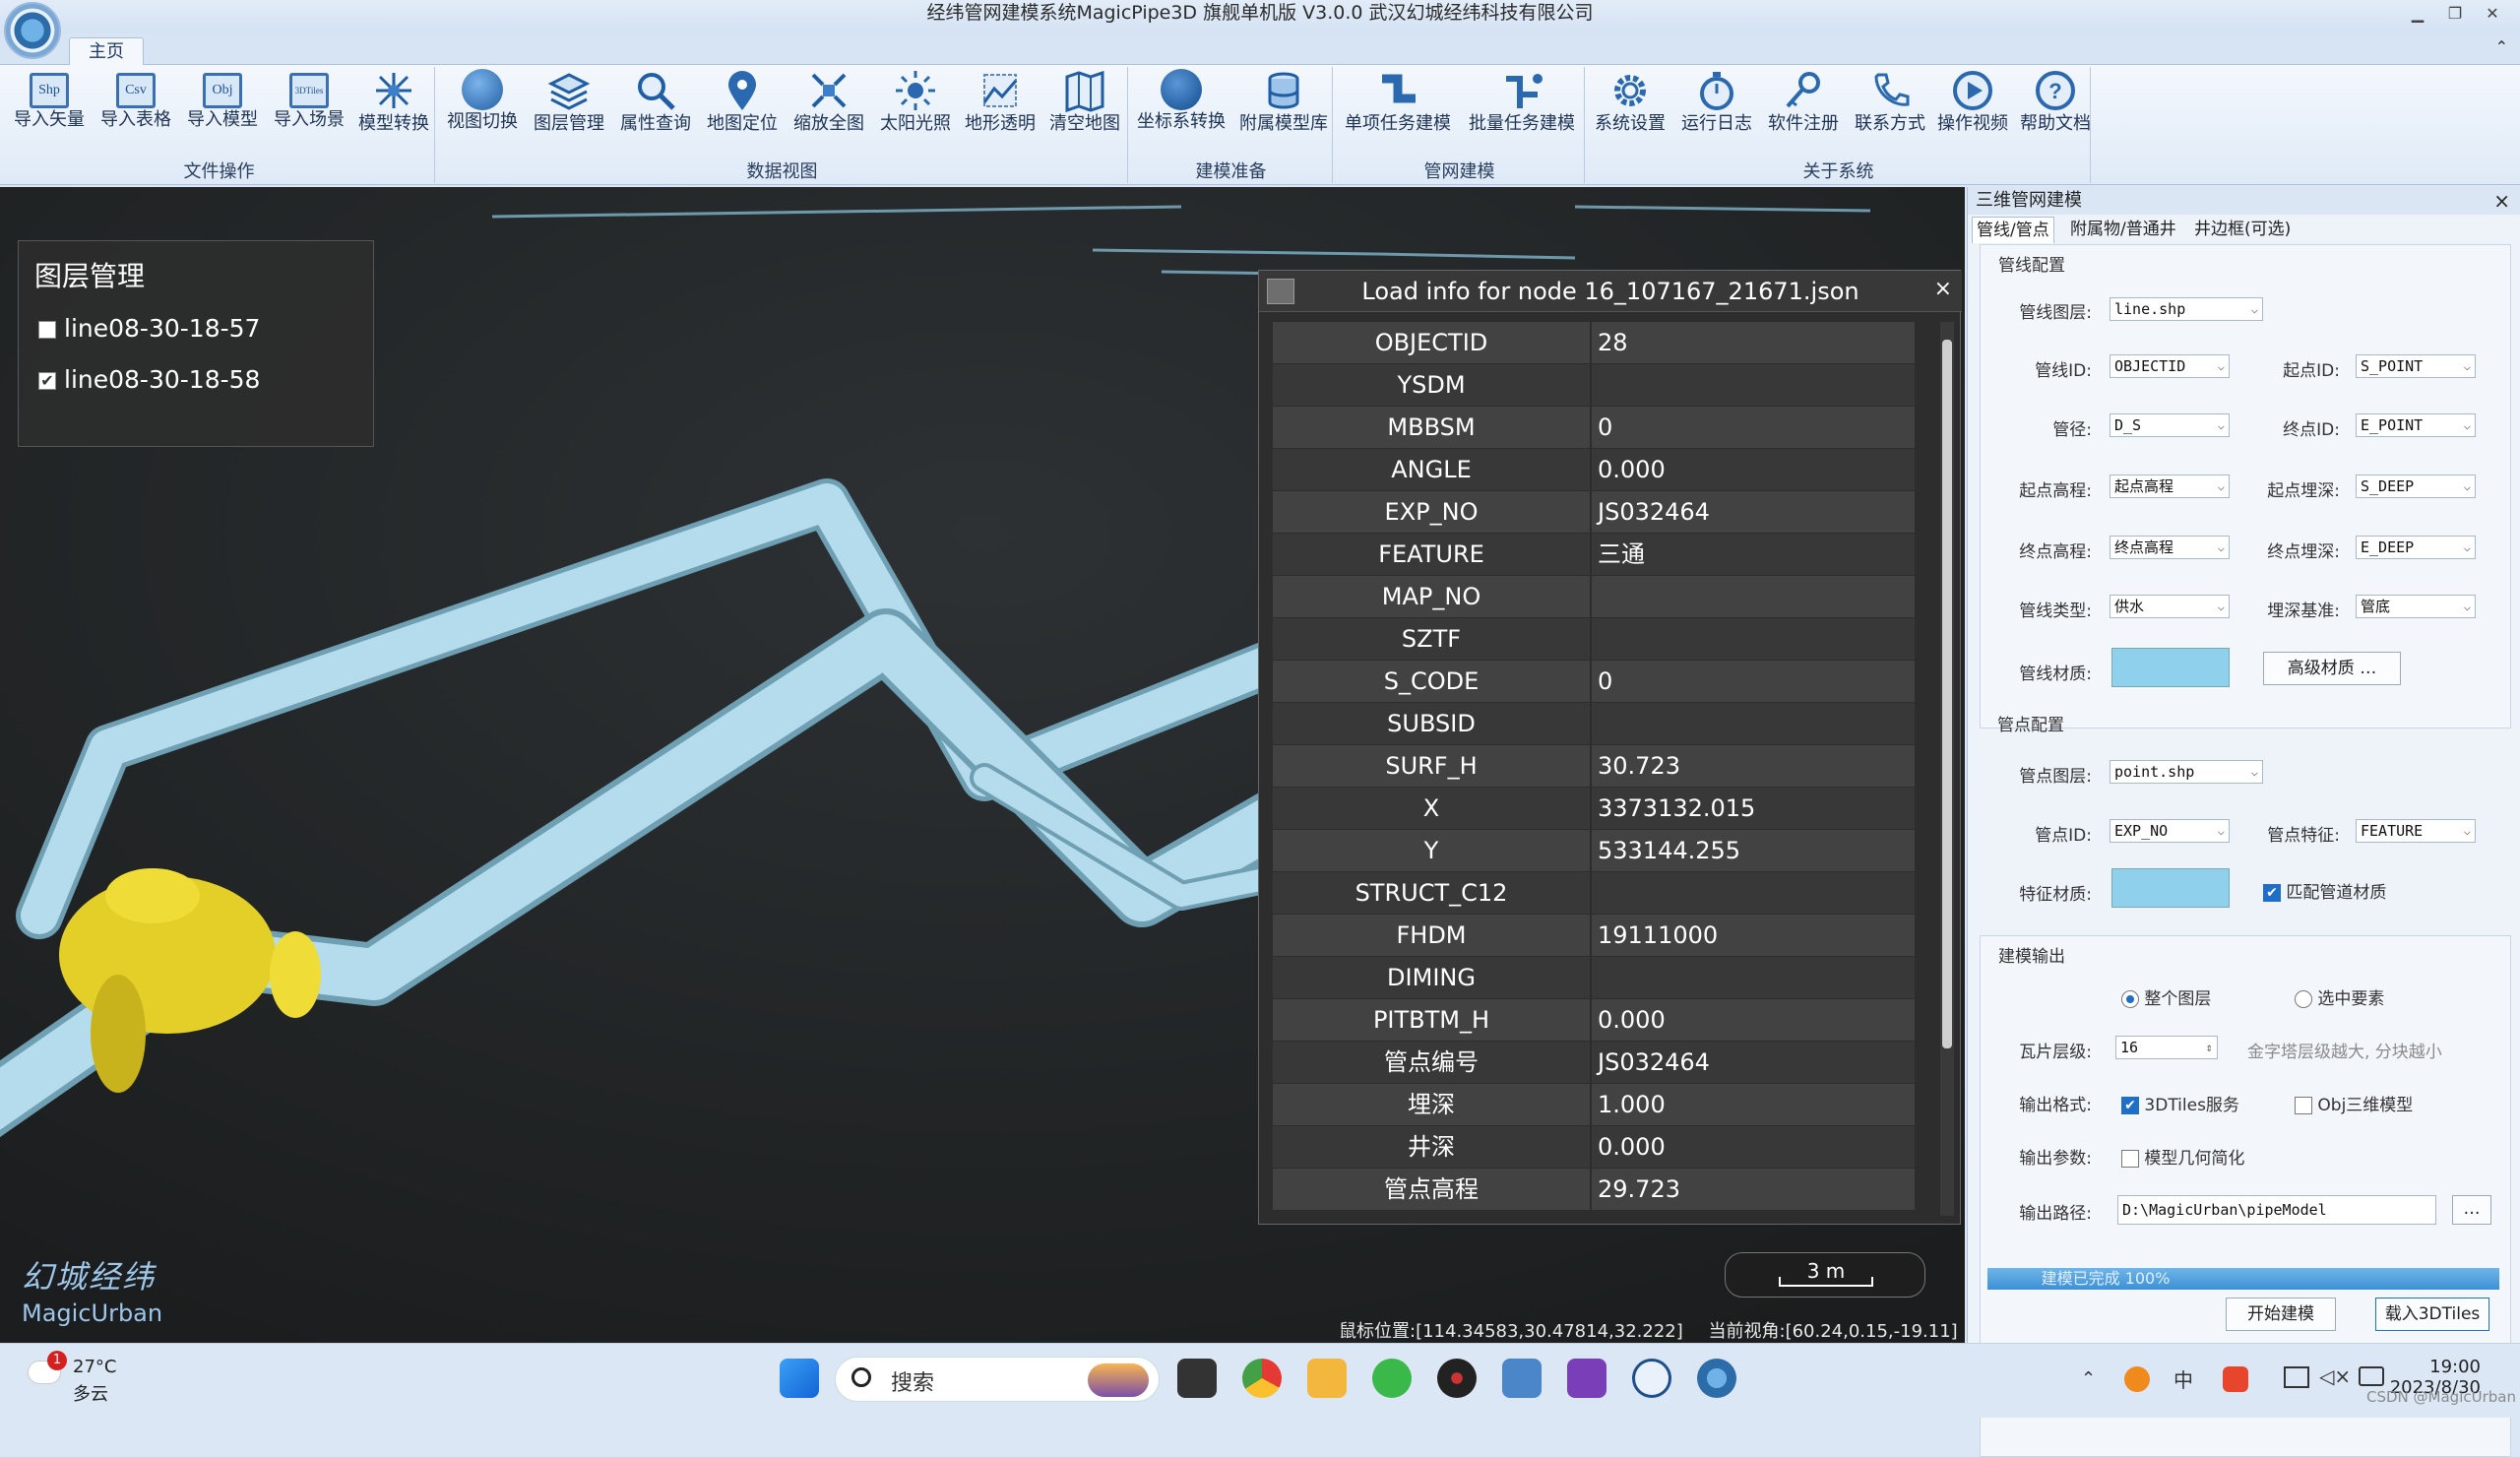  I want to click on tab-pipe-point: 管线/管点, so click(2013, 230).